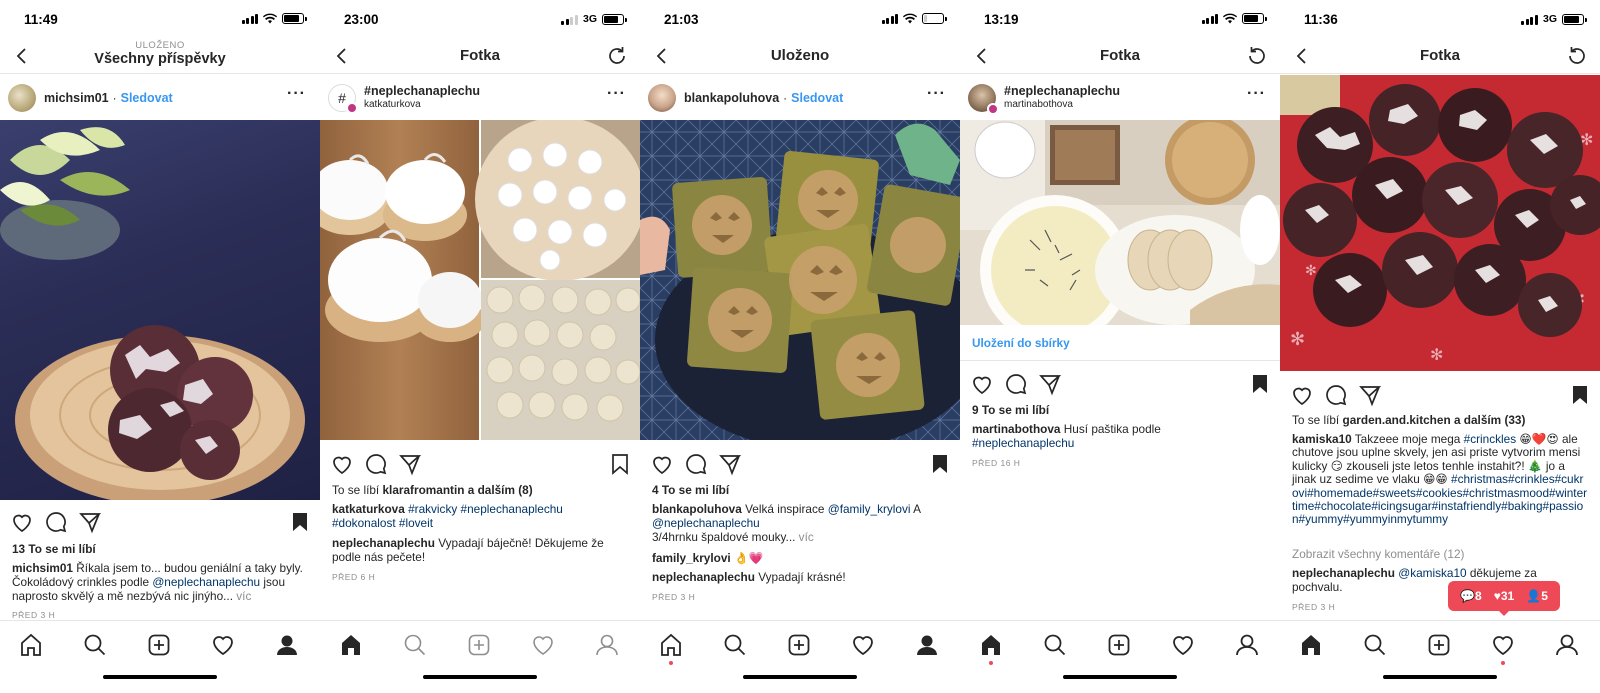  I want to click on post-photo: ✻✻✻✻✻, so click(1440, 223).